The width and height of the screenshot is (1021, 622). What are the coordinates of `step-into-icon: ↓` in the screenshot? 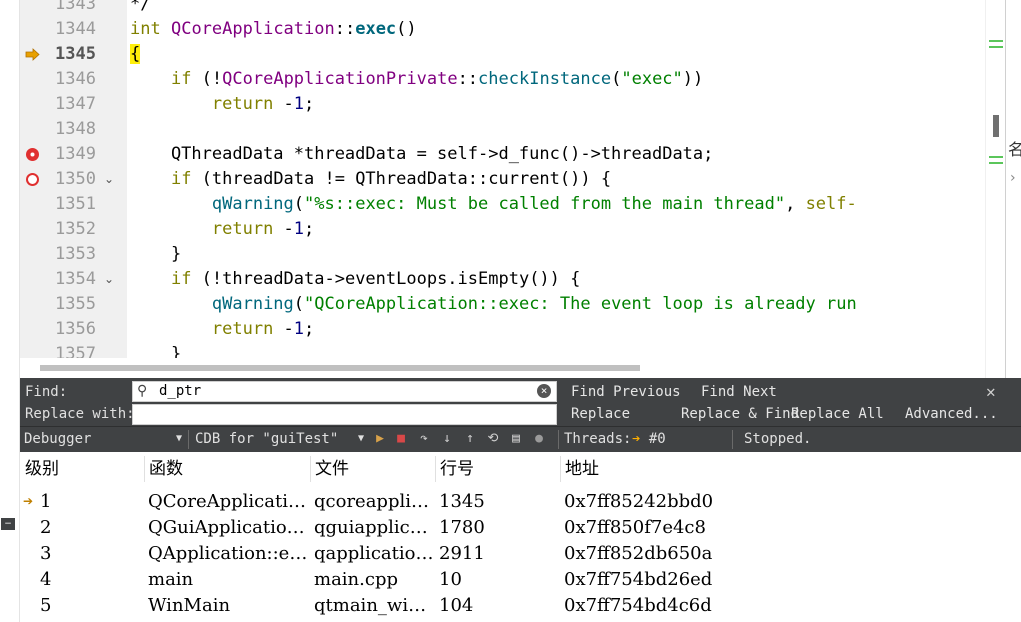 It's located at (447, 439).